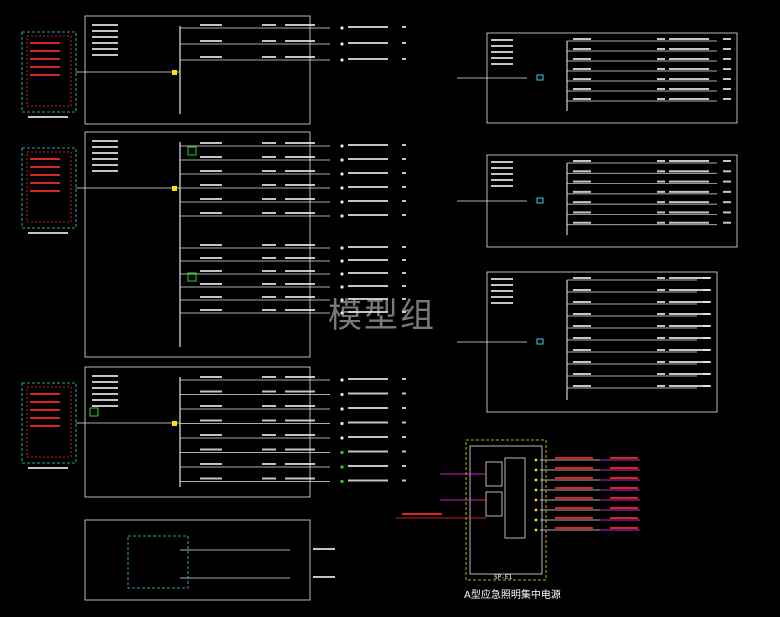 This screenshot has width=780, height=617. I want to click on panel-1-circuit-id, so click(269, 25).